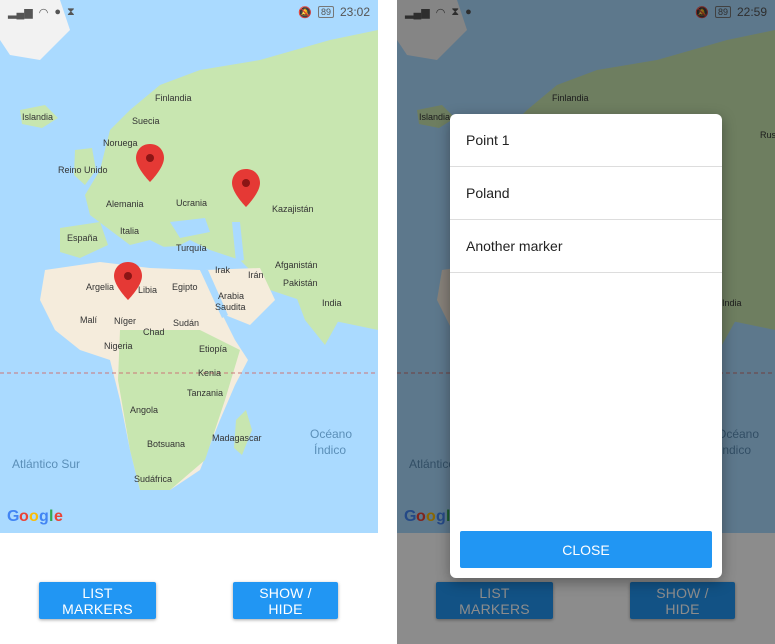 This screenshot has height=644, width=775. I want to click on google-logo: G o o g l e, so click(35, 516).